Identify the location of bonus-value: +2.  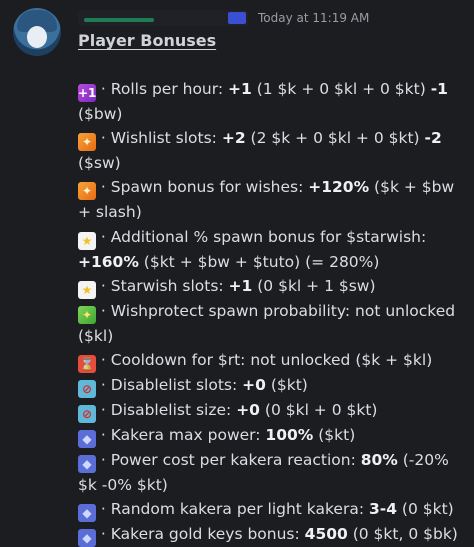
(233, 138).